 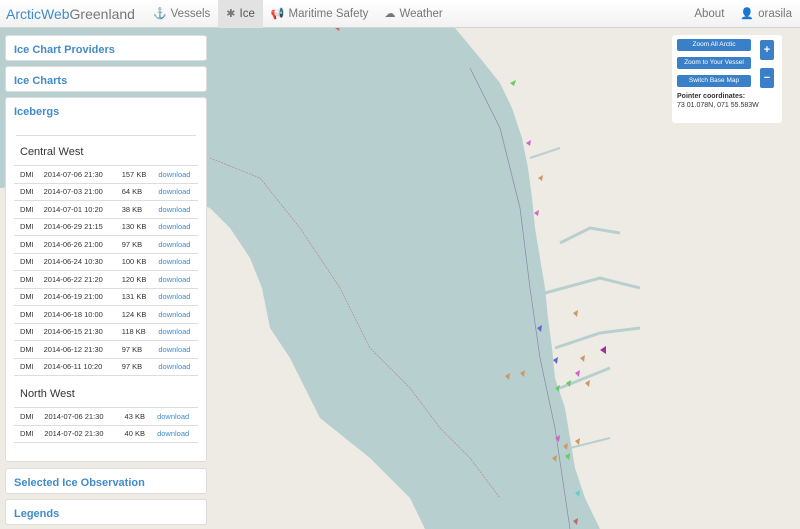 What do you see at coordinates (747, 14) in the screenshot?
I see `user-icon: 👤` at bounding box center [747, 14].